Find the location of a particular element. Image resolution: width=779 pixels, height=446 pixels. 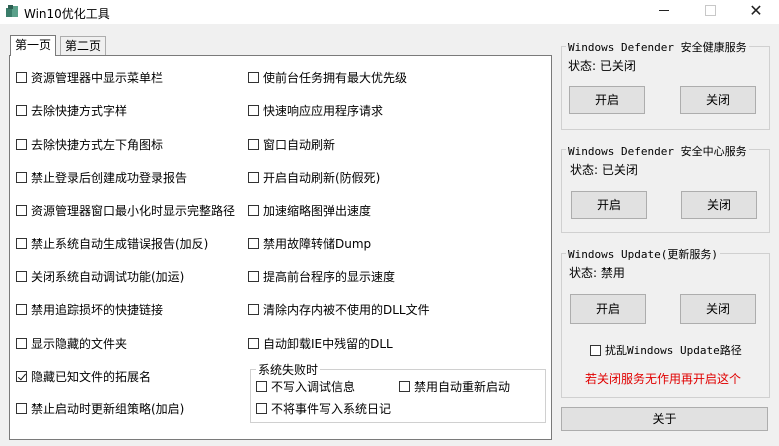

option-remove-shortcut-arrow: 去除快捷方式左下角图标 is located at coordinates (89, 144).